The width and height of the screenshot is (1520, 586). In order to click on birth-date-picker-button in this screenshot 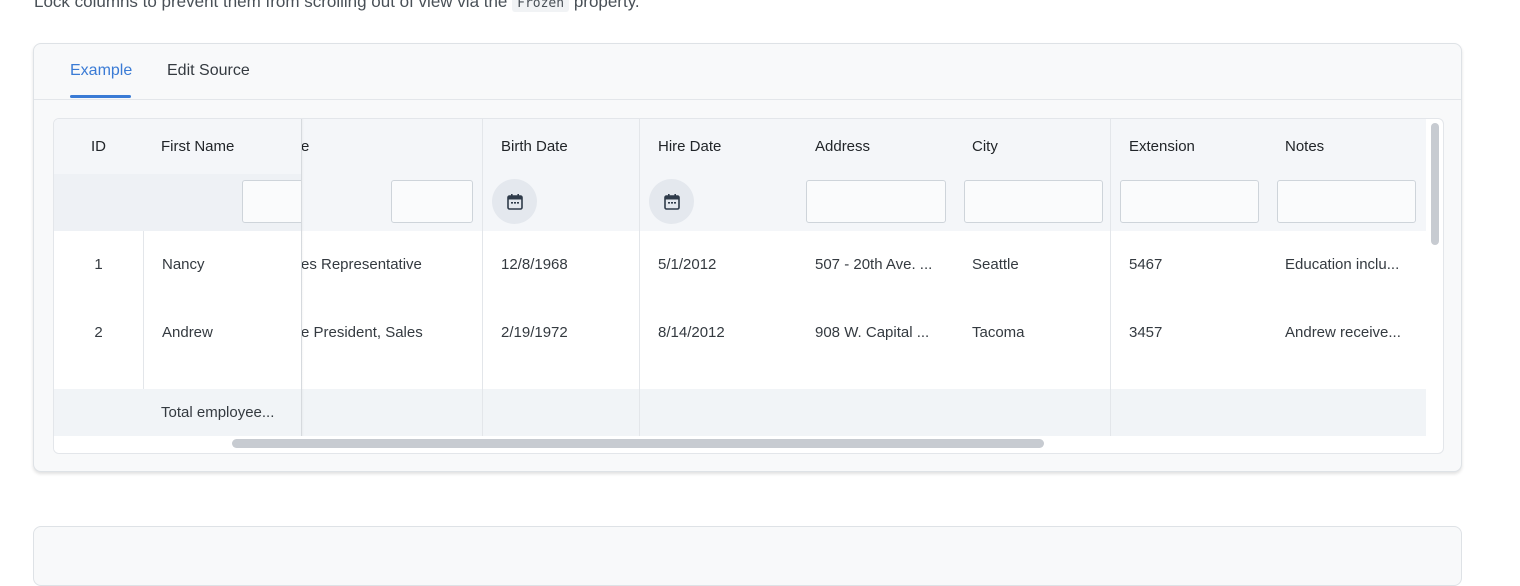, I will do `click(514, 201)`.